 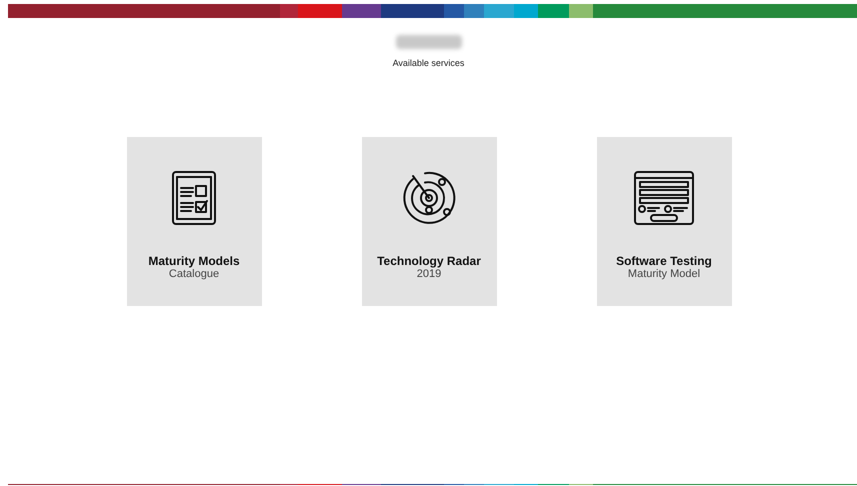 I want to click on web-form-icon, so click(x=664, y=198).